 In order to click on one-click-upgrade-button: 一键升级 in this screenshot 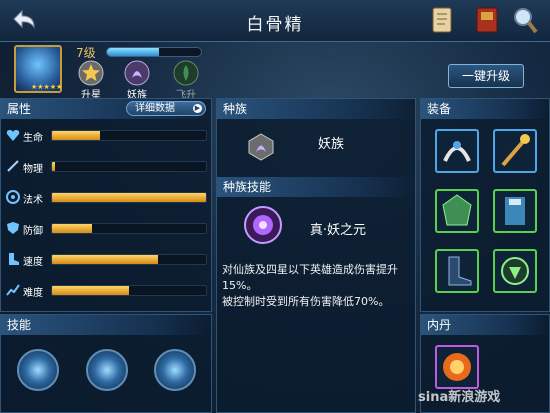, I will do `click(486, 76)`.